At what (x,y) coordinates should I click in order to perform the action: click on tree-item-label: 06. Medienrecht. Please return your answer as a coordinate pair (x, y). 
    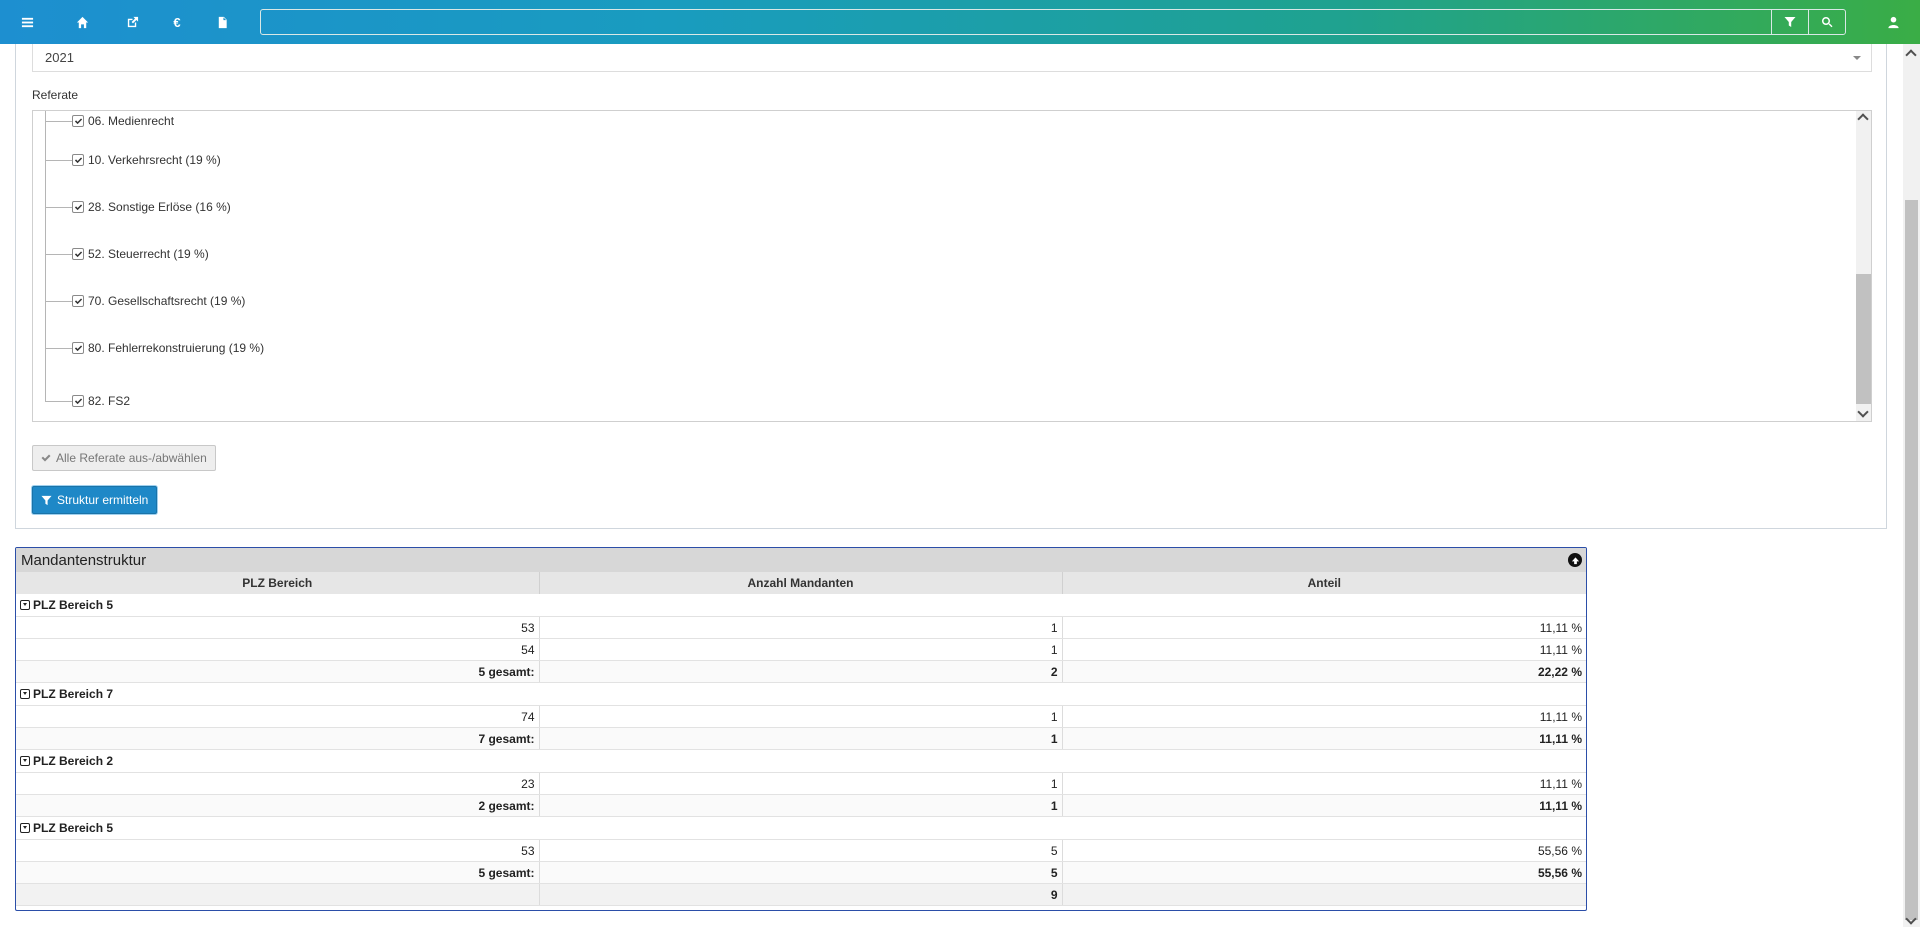
    Looking at the image, I should click on (131, 121).